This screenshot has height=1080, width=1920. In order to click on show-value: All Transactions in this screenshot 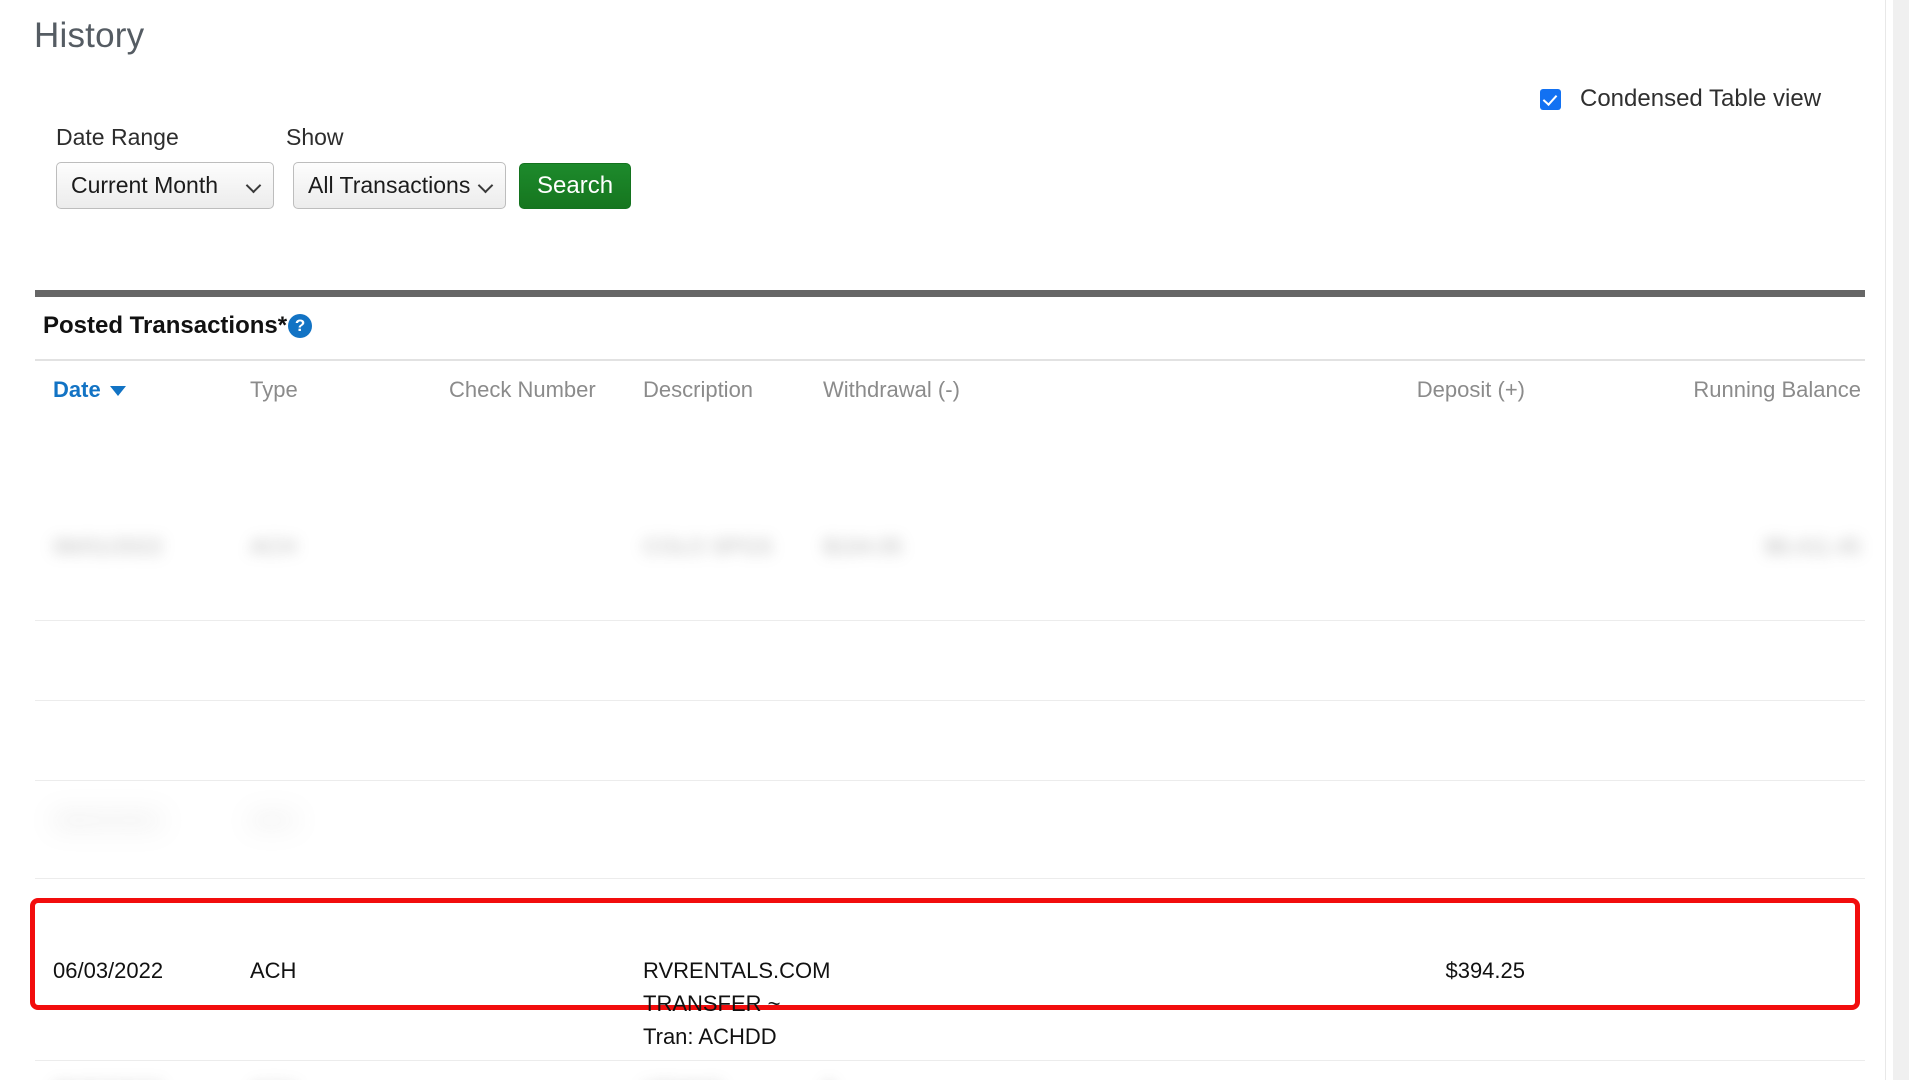, I will do `click(389, 185)`.